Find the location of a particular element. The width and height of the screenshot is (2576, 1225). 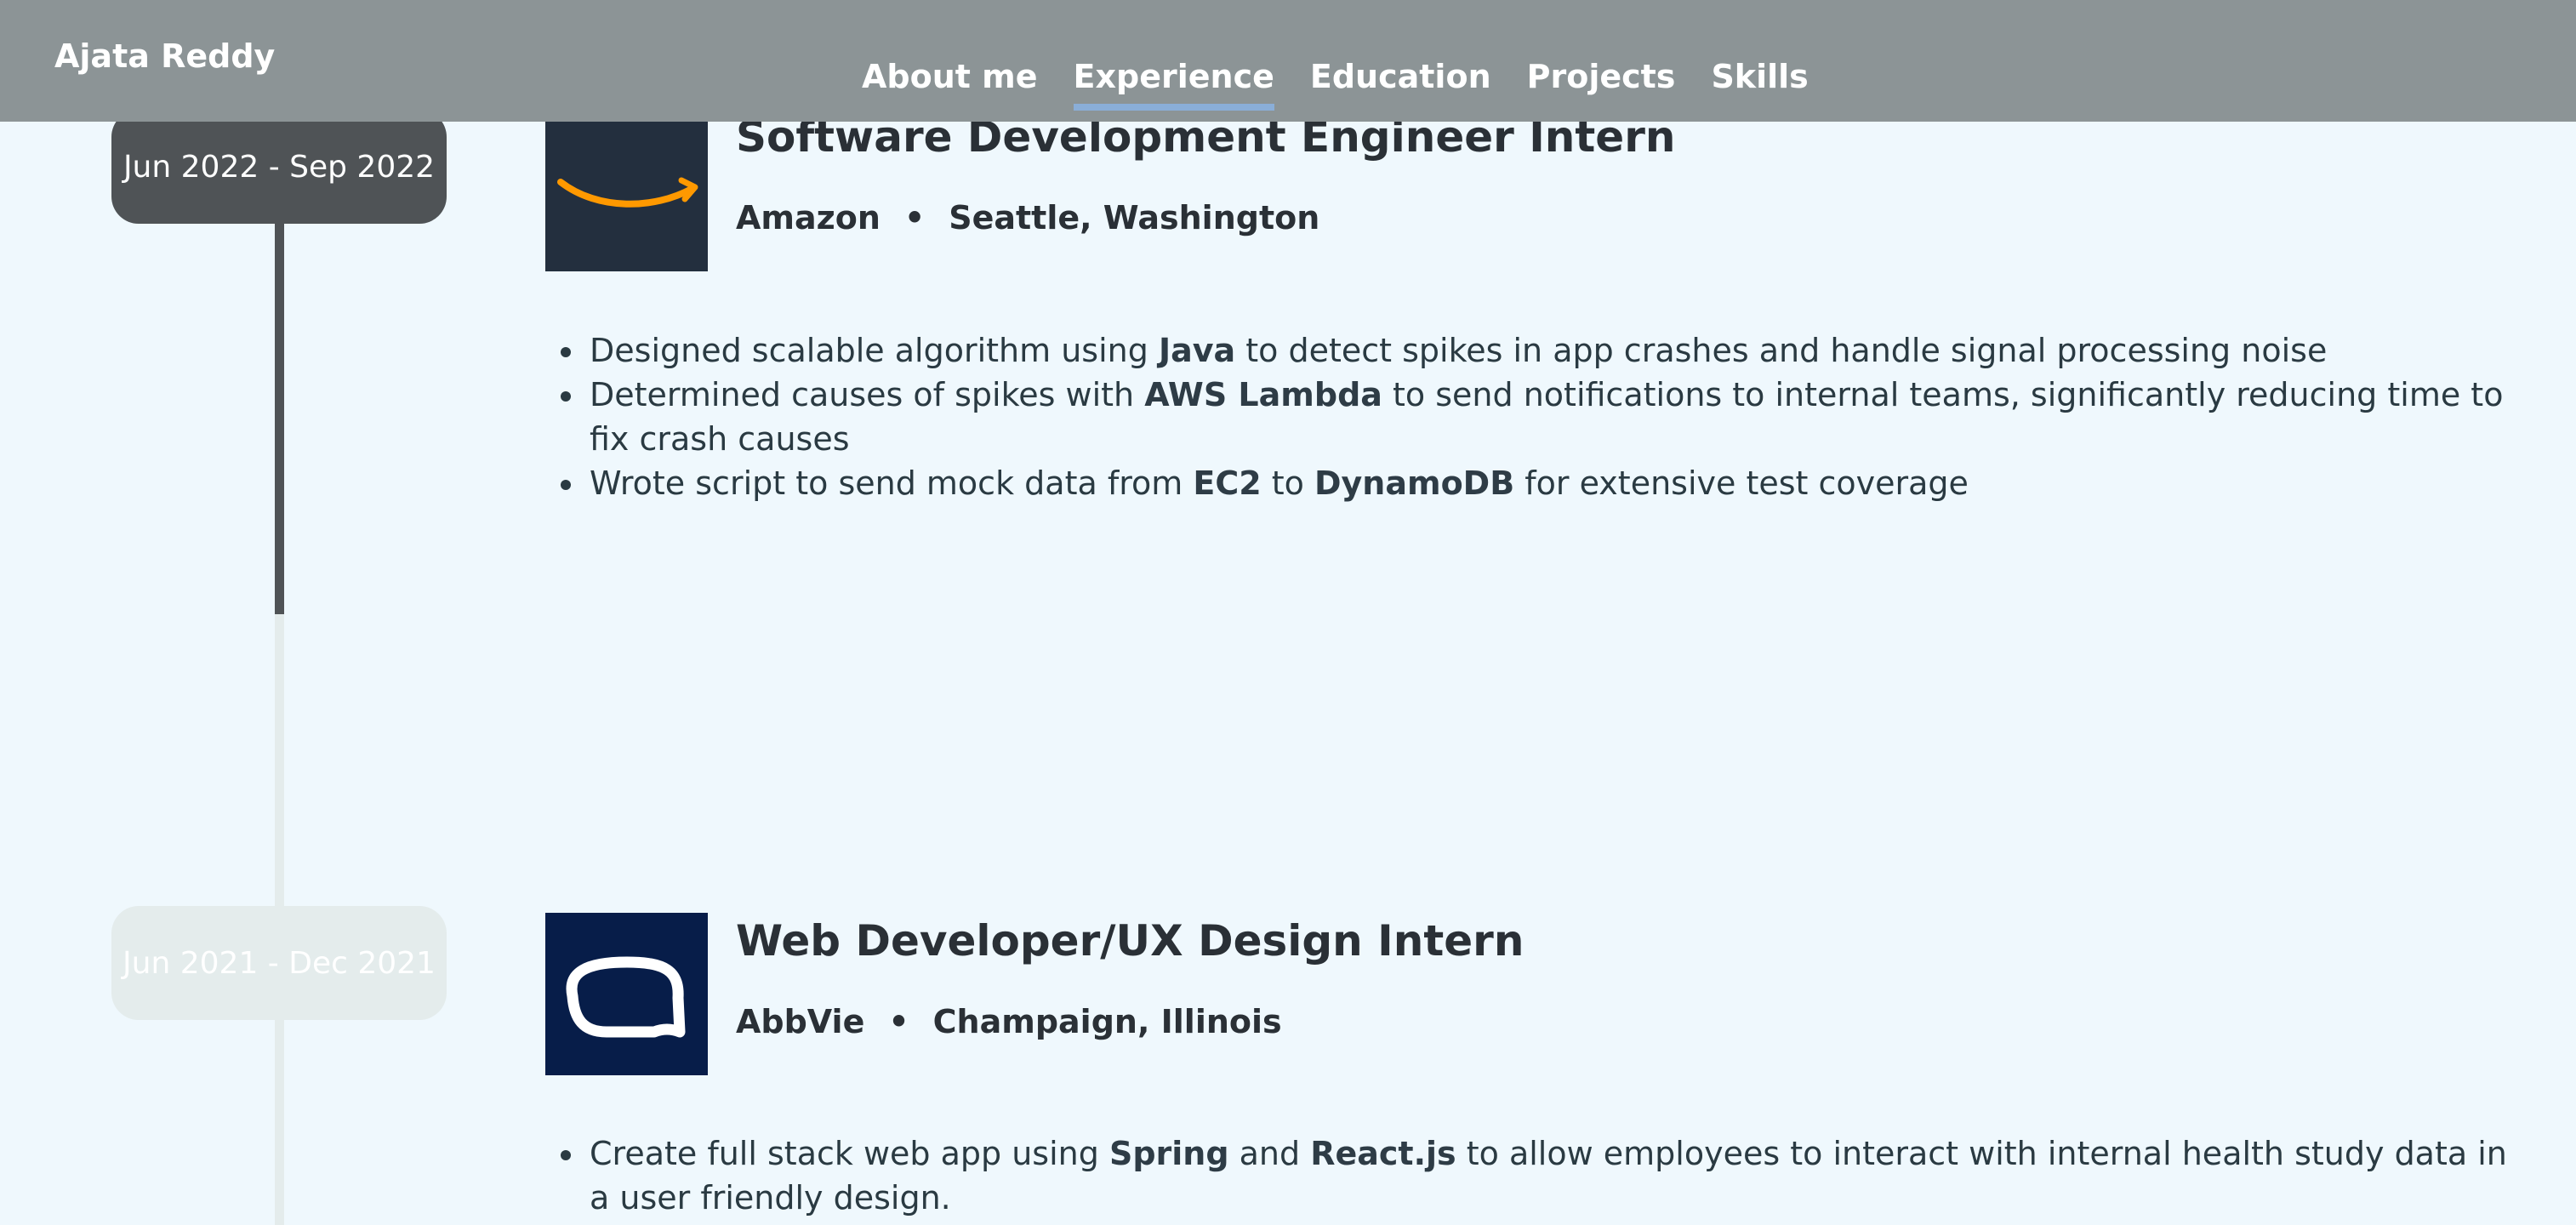

nav-link-skills: Skills is located at coordinates (1760, 76).